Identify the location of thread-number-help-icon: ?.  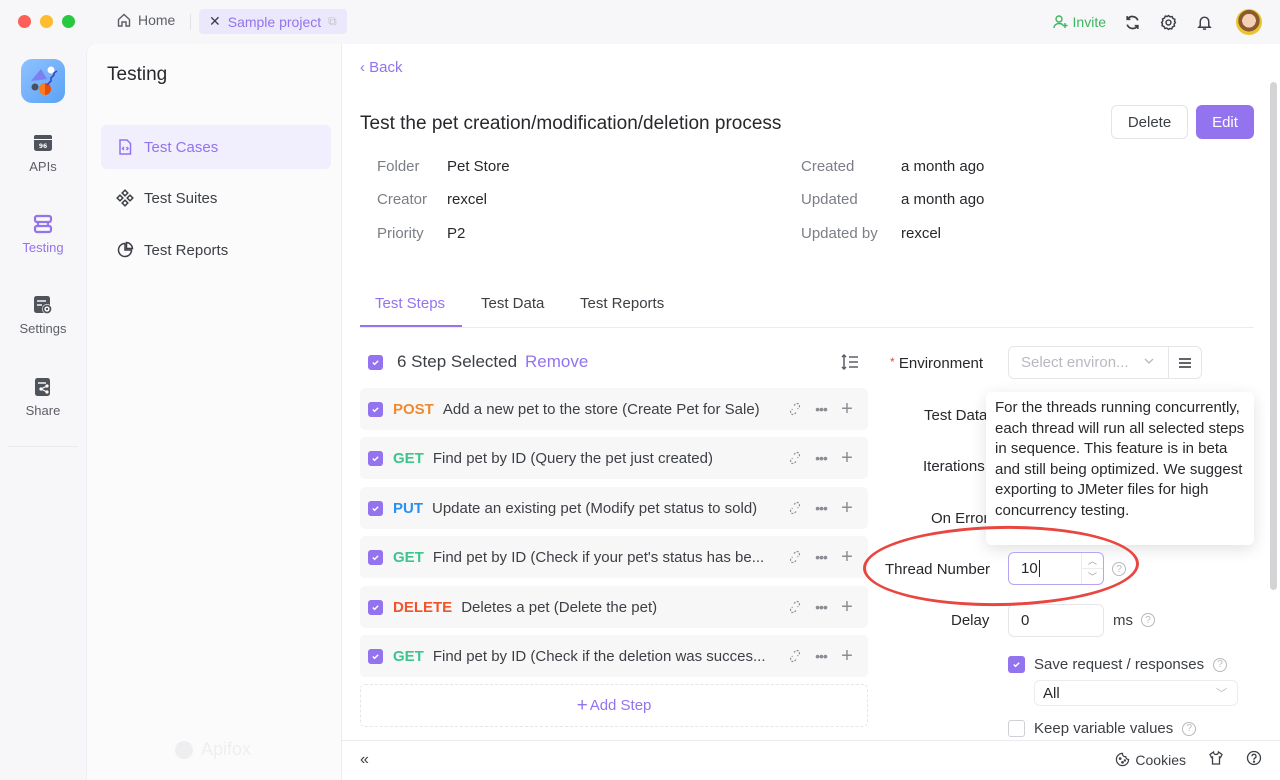
(1119, 569).